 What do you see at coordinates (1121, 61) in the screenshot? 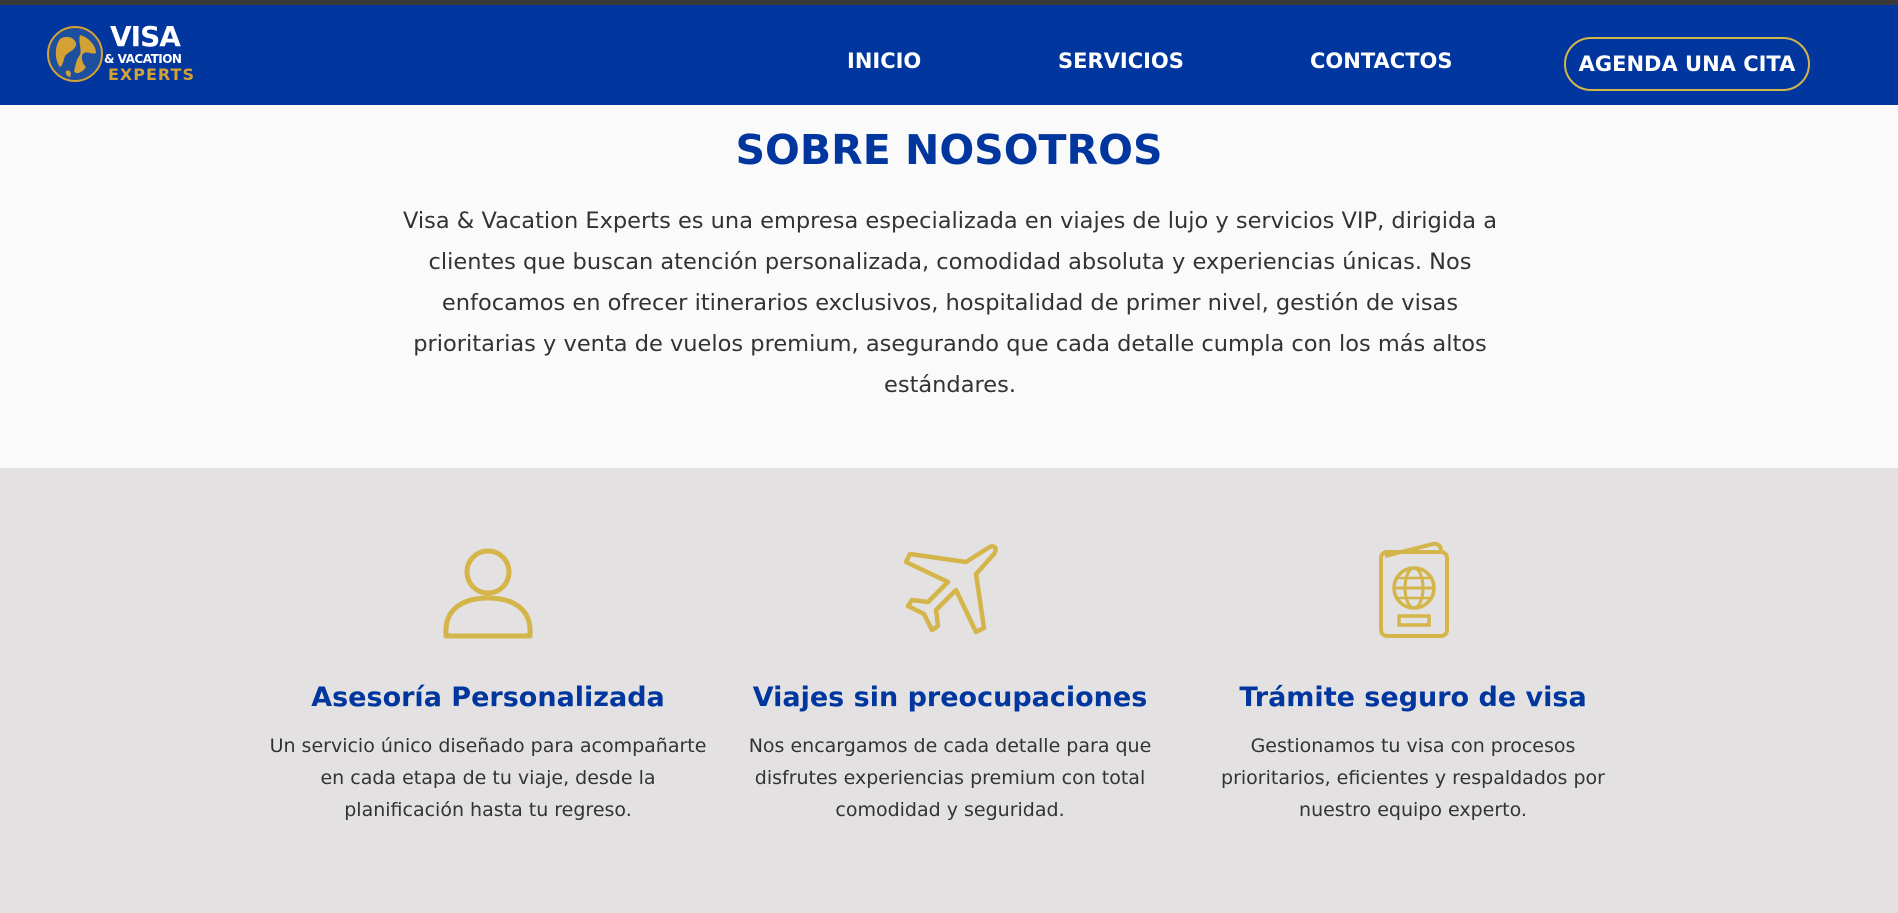
I see `nav-link-servicios: SERVICIOS` at bounding box center [1121, 61].